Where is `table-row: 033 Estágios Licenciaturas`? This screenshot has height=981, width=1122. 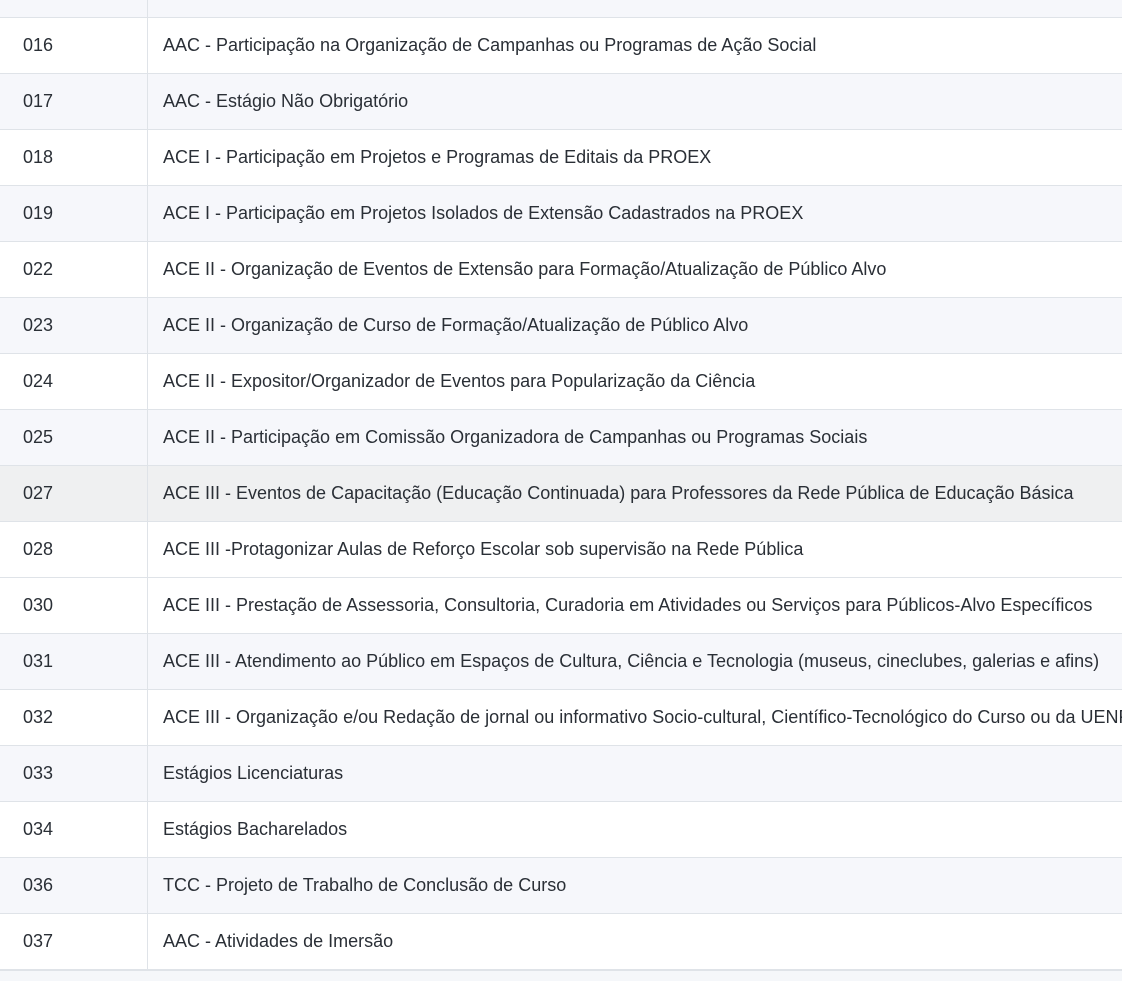
table-row: 033 Estágios Licenciaturas is located at coordinates (561, 774).